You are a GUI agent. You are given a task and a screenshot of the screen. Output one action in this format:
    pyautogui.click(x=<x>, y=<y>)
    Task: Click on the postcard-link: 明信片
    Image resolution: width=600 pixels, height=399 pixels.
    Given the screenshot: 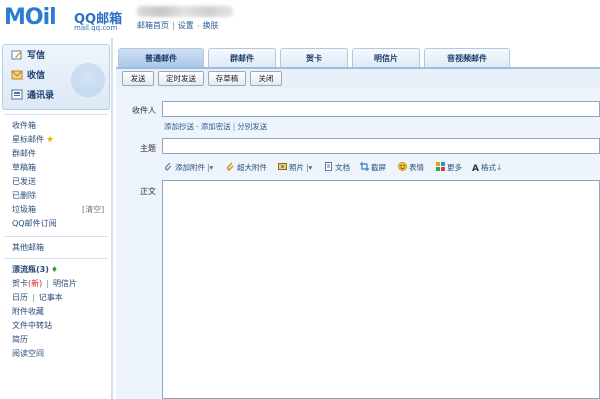 What is the action you would take?
    pyautogui.click(x=65, y=283)
    